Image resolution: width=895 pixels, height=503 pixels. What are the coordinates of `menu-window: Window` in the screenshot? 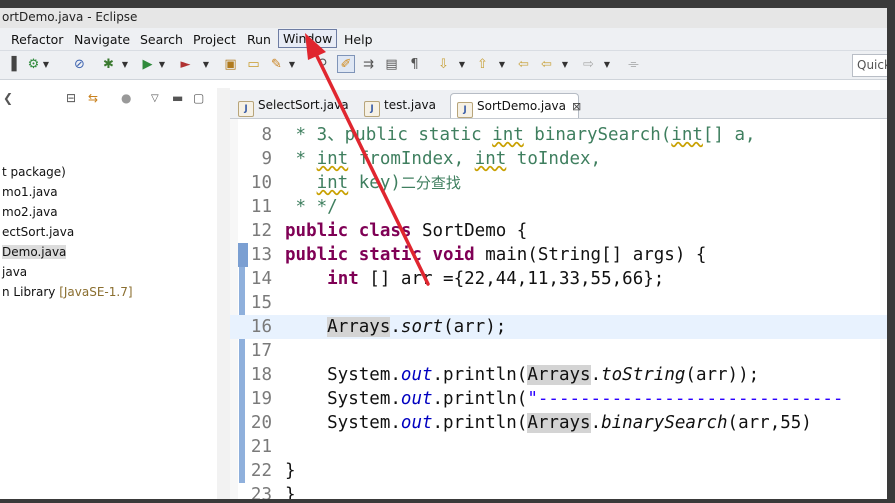 It's located at (308, 38).